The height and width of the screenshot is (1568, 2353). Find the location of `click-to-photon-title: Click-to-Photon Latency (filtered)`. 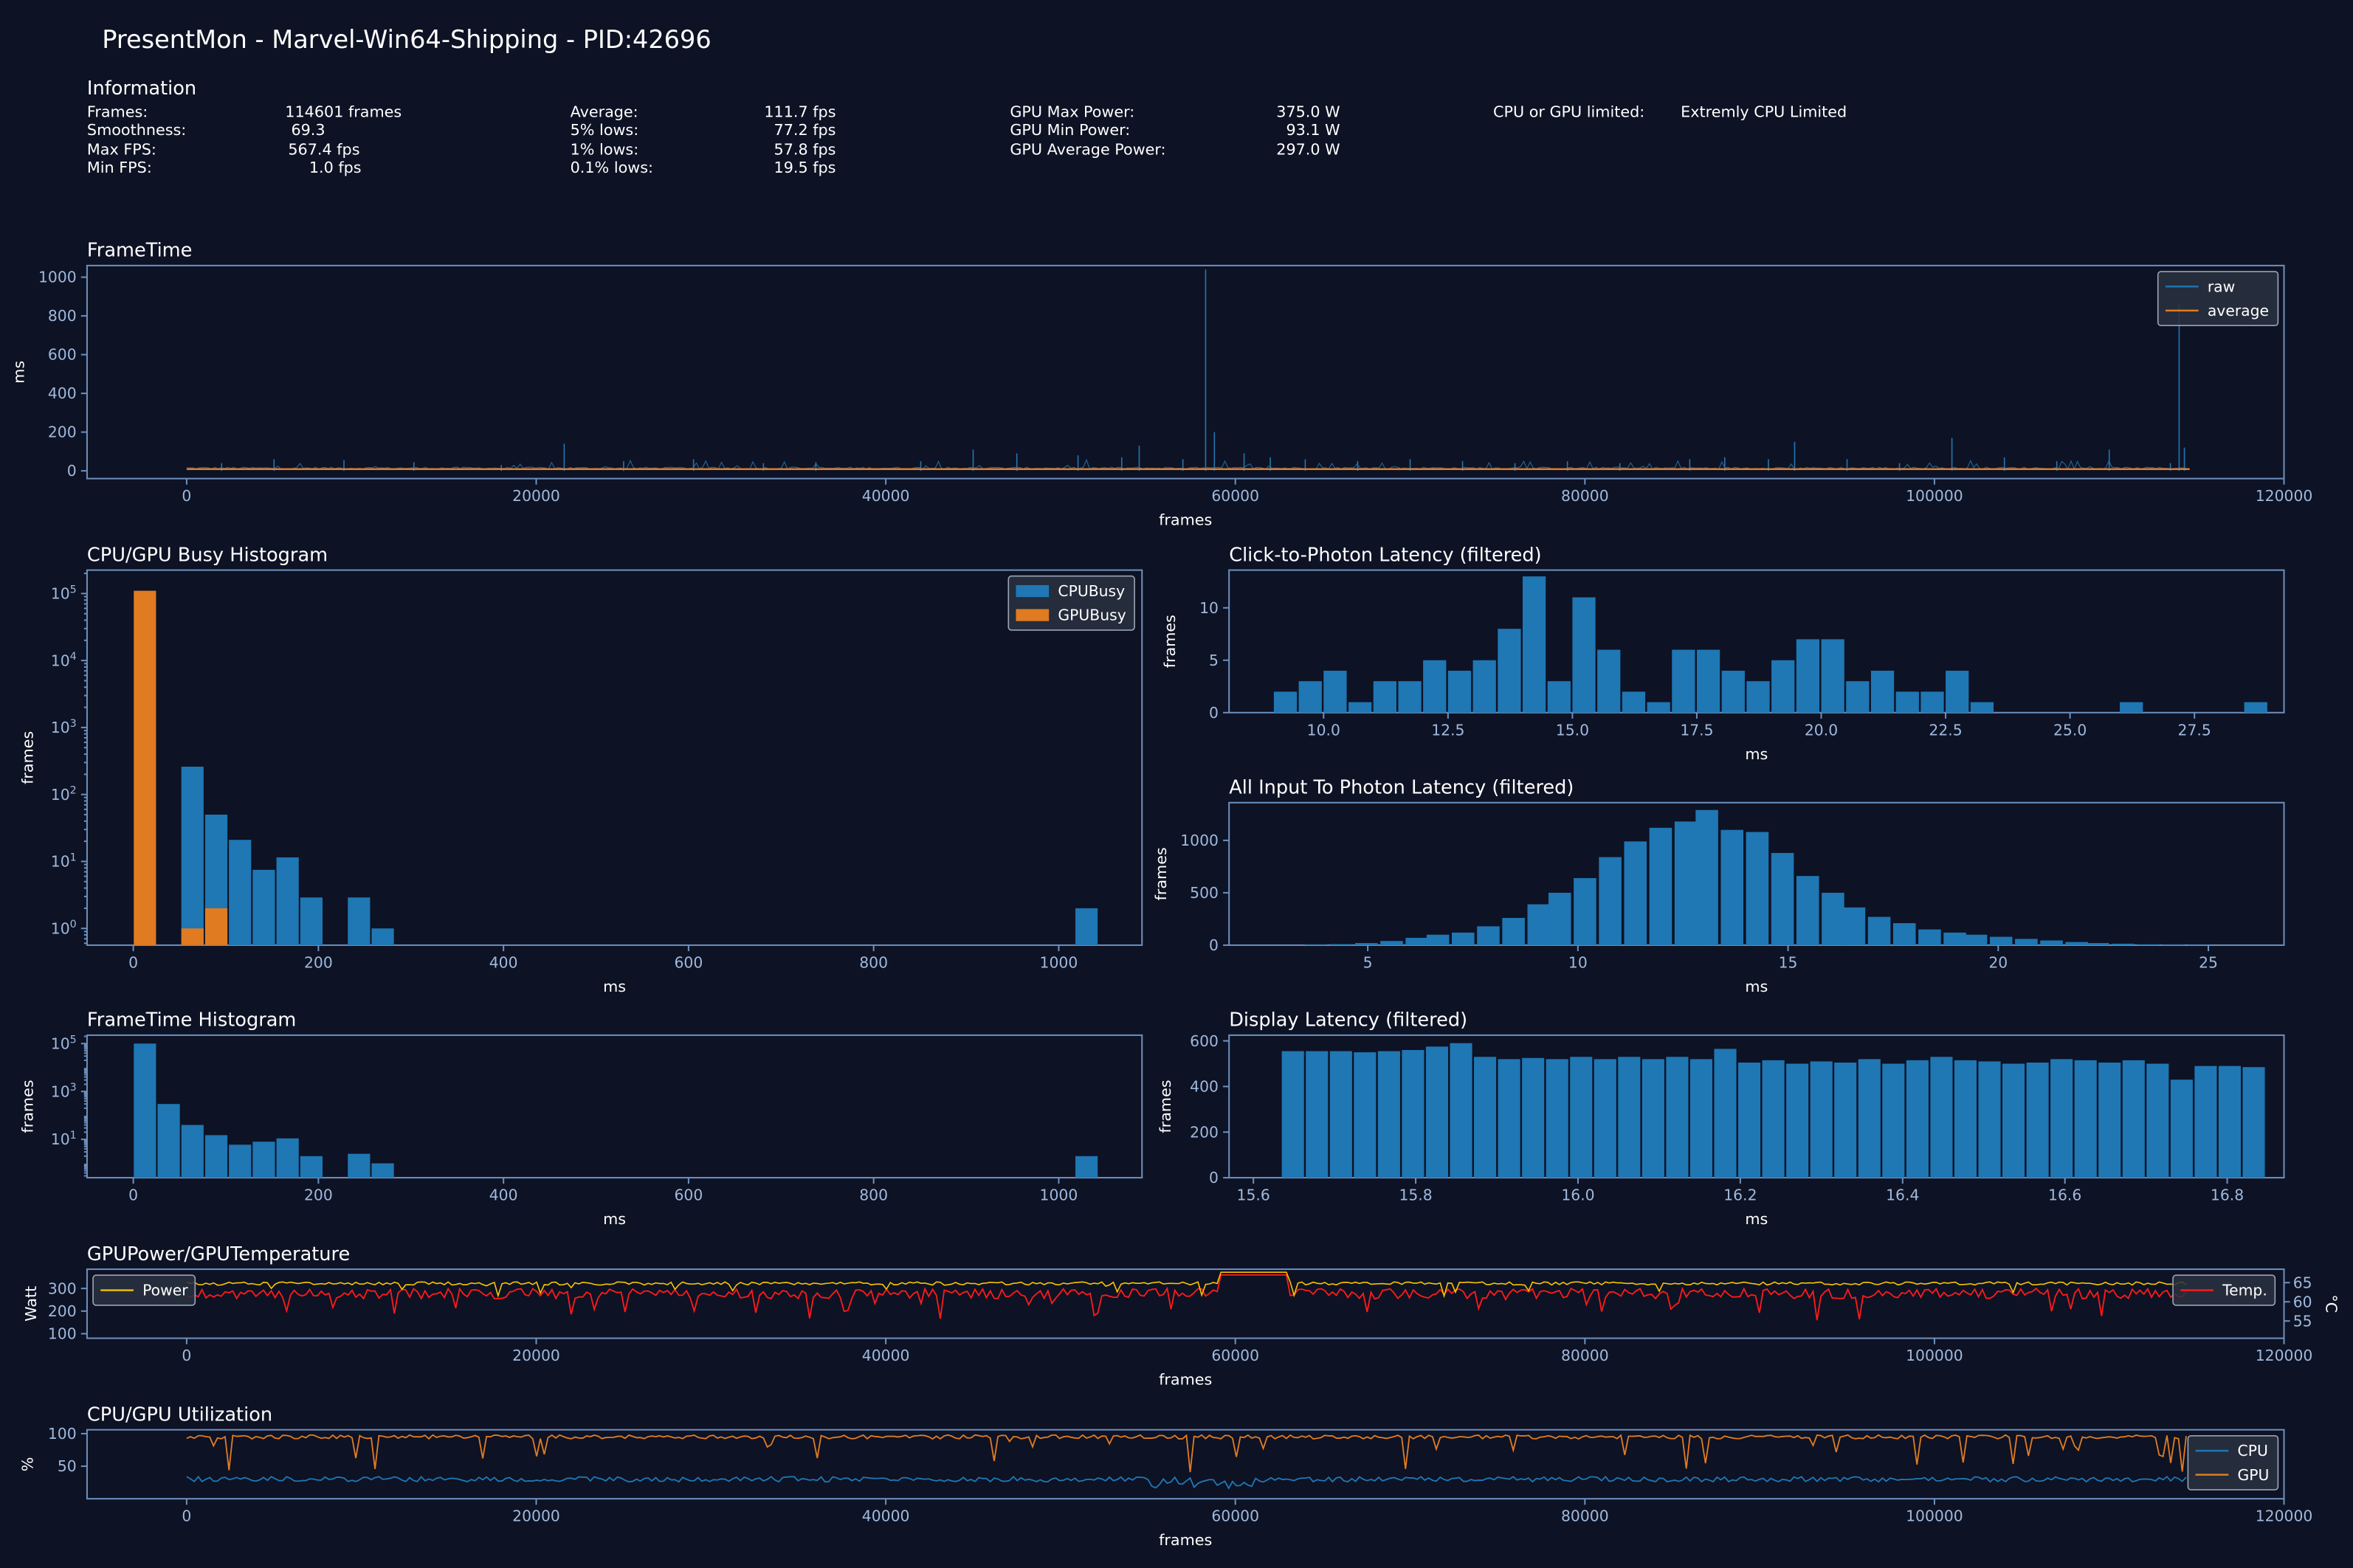

click-to-photon-title: Click-to-Photon Latency (filtered) is located at coordinates (1385, 555).